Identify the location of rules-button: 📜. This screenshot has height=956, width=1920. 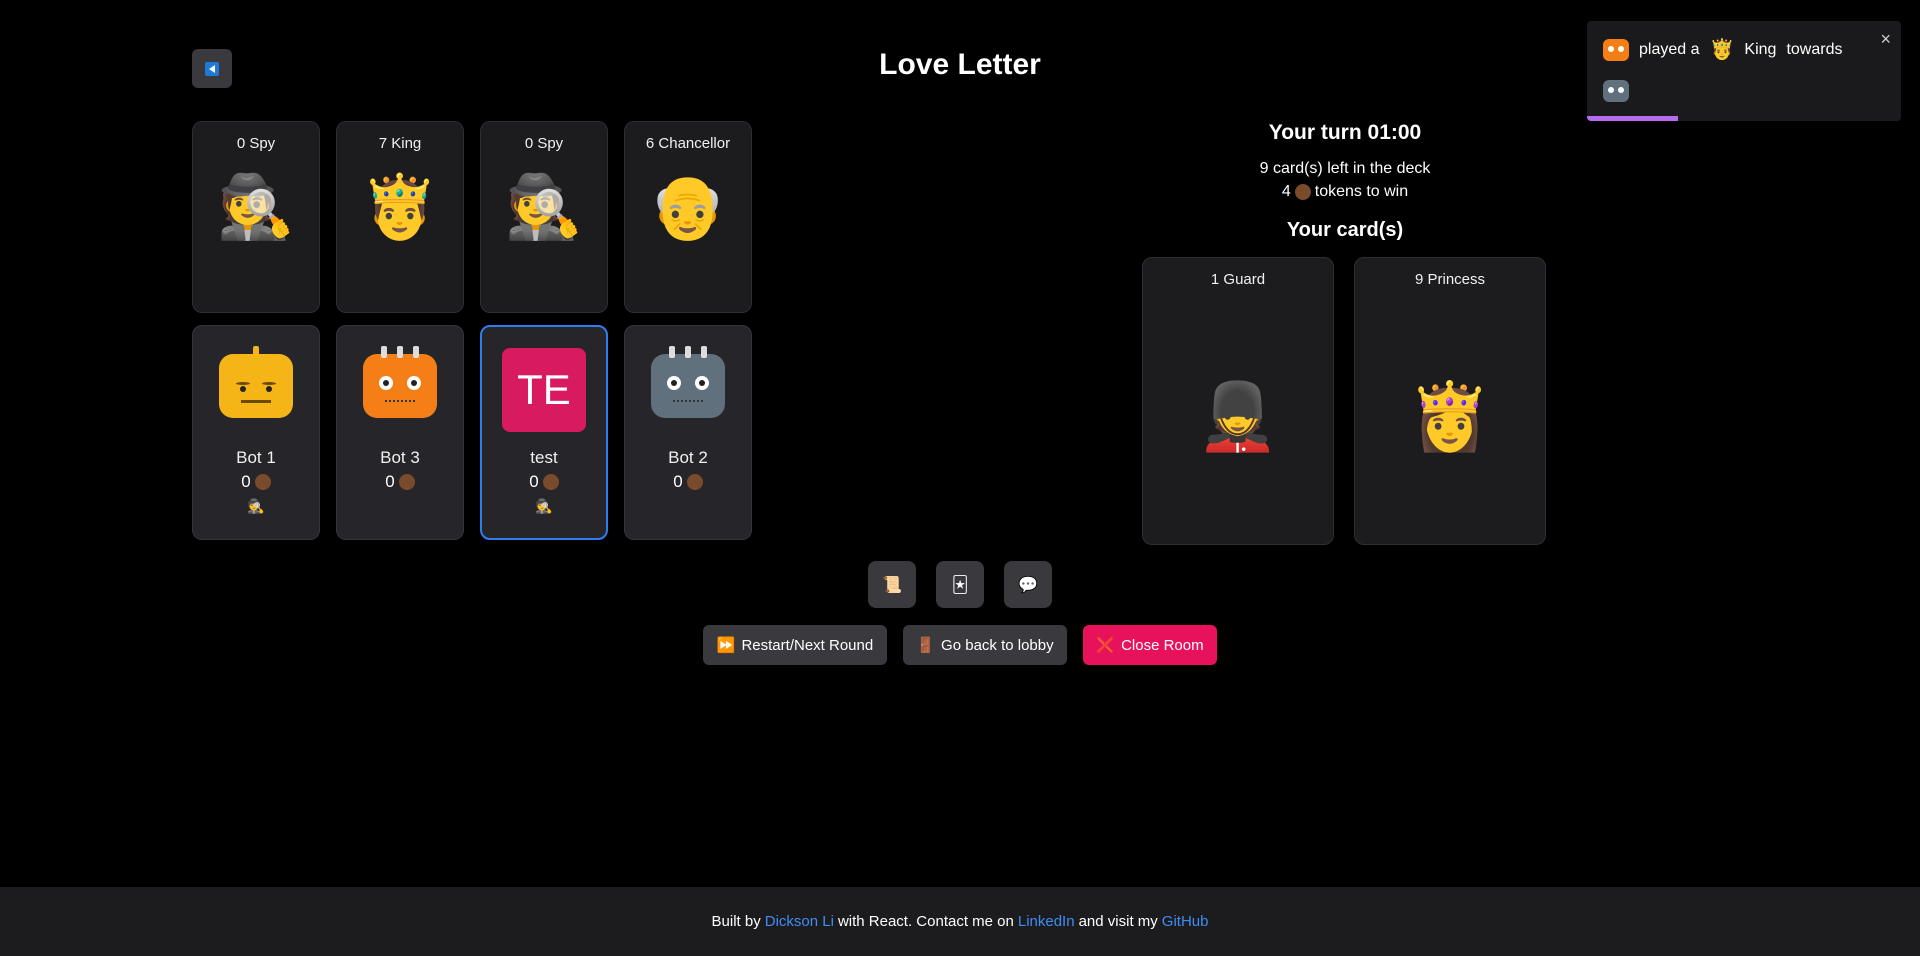
(892, 584).